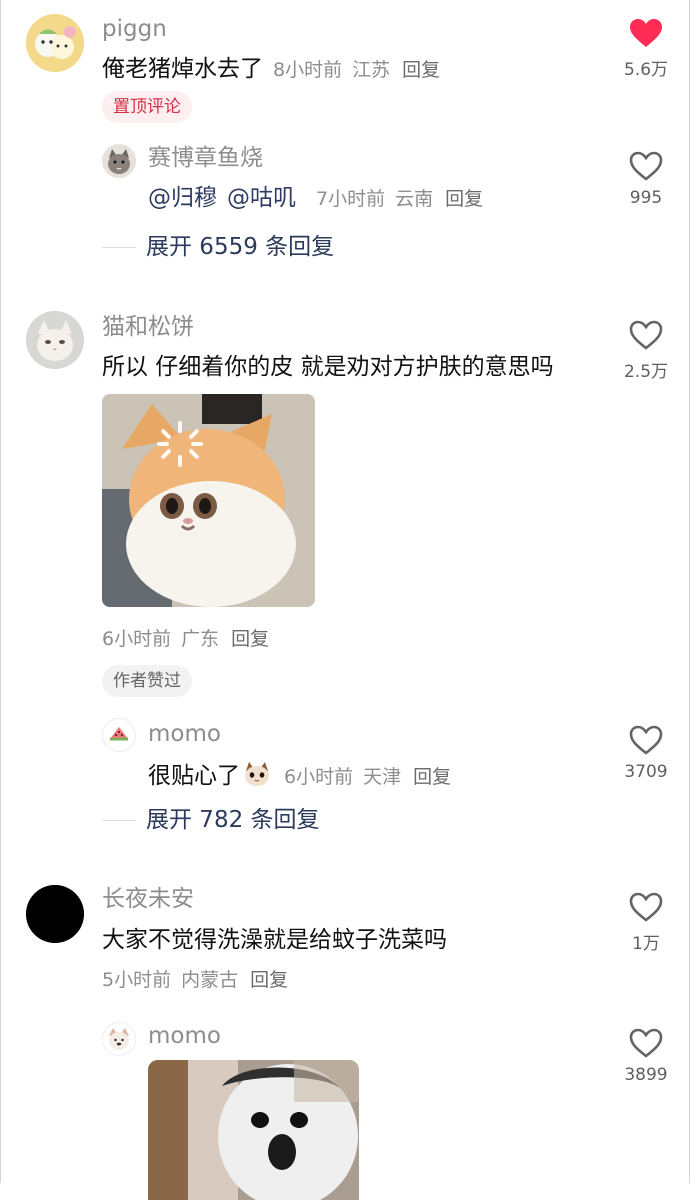 The height and width of the screenshot is (1200, 690). What do you see at coordinates (646, 372) in the screenshot?
I see `comment-2-like-count: 2.5万` at bounding box center [646, 372].